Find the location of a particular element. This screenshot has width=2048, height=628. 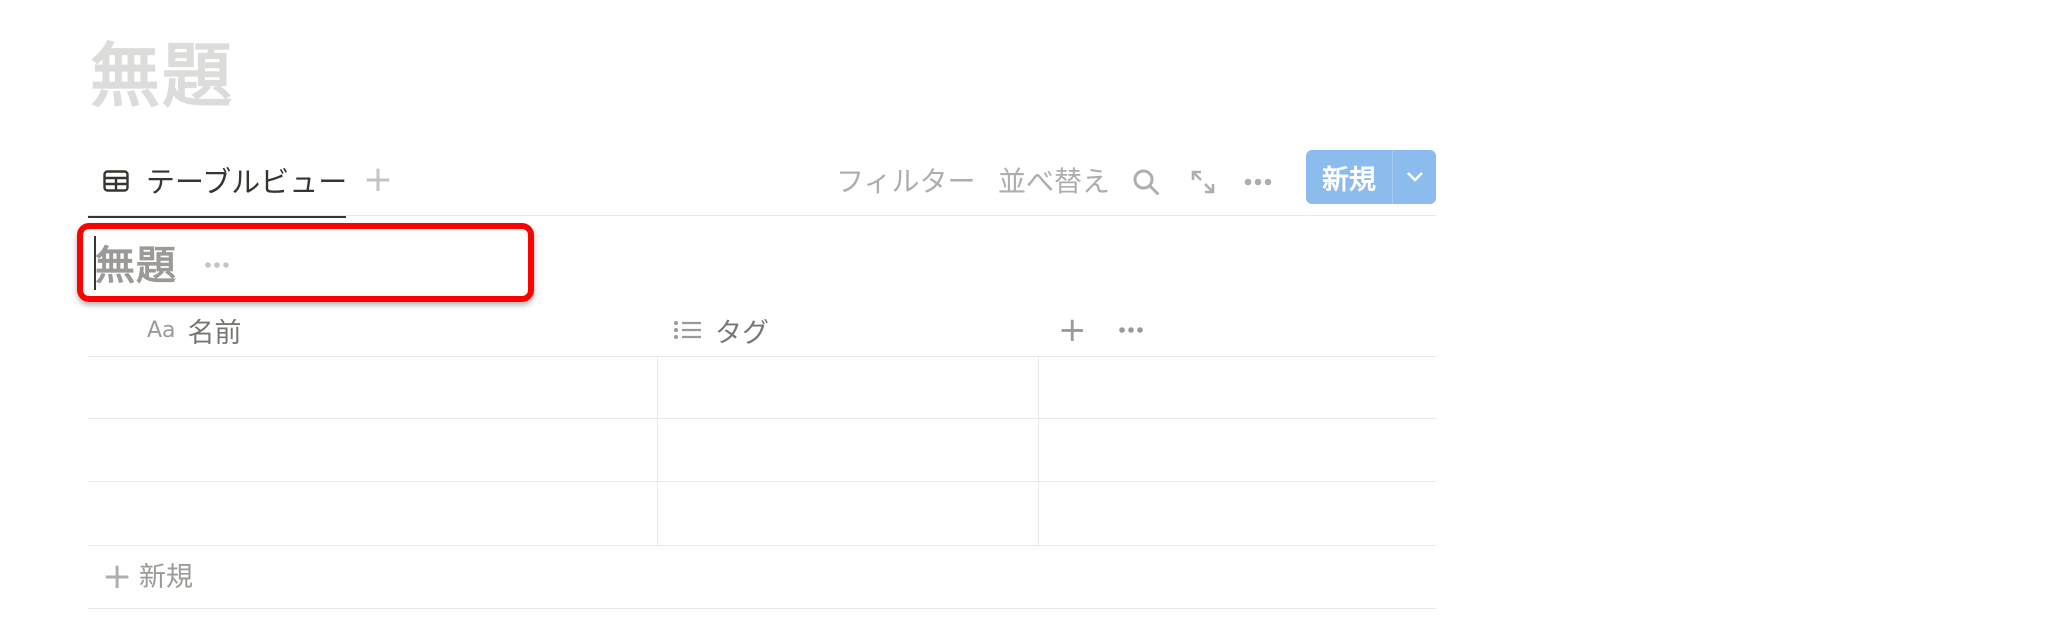

add-view-button: + is located at coordinates (378, 180).